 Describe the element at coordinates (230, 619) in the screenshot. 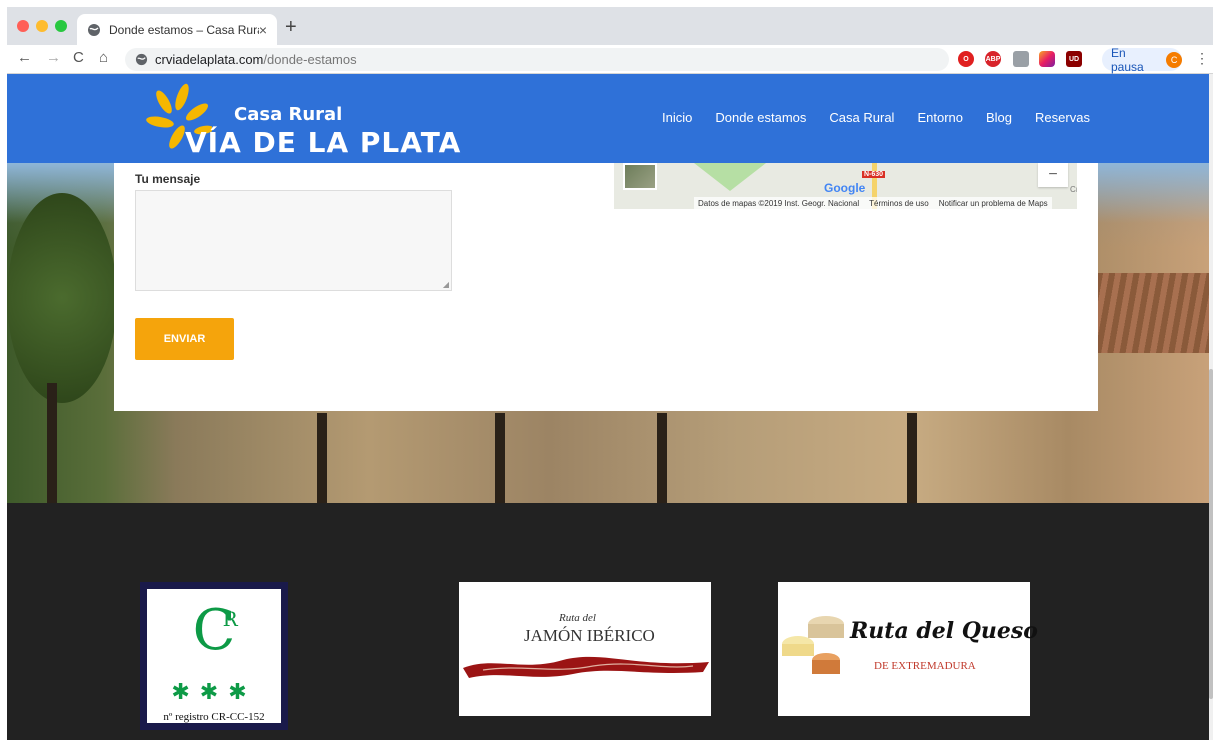

I see `cr-sup: R` at that location.